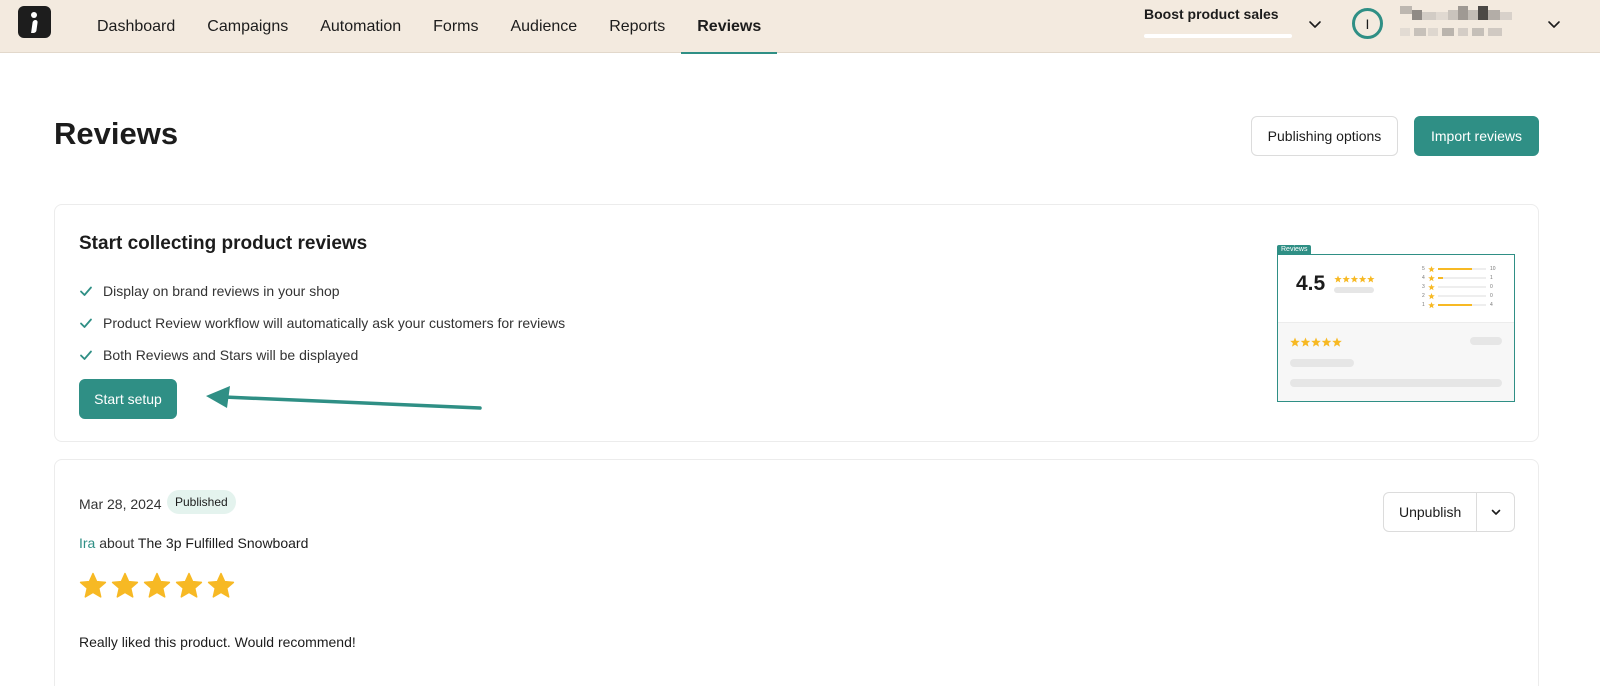 The width and height of the screenshot is (1600, 686). Describe the element at coordinates (221, 291) in the screenshot. I see `bullet-text: Display on brand reviews in your shop` at that location.